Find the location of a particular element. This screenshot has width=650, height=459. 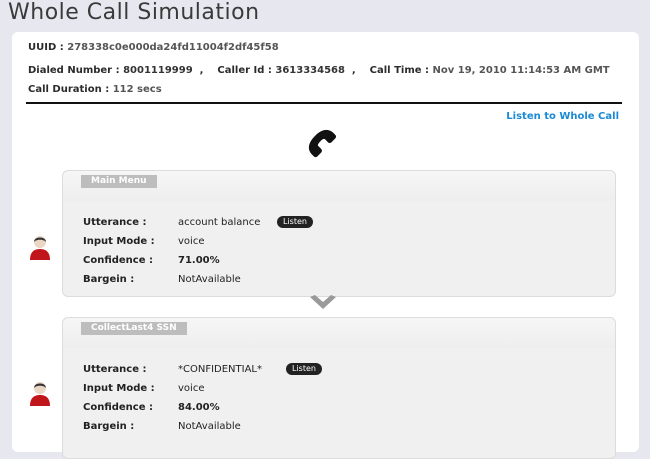

dialed-number-value: 8001119999 is located at coordinates (158, 70).